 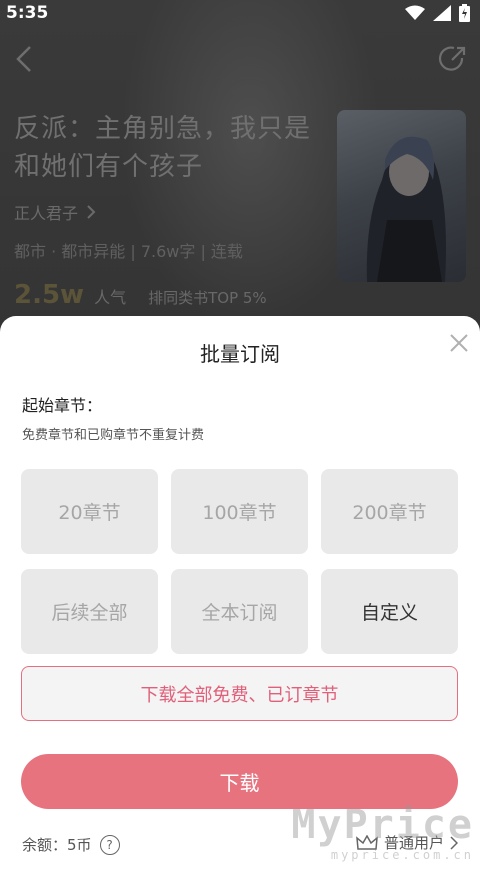 What do you see at coordinates (140, 295) in the screenshot?
I see `book-stats: 2.5w 人气 排同类书TOP 5%` at bounding box center [140, 295].